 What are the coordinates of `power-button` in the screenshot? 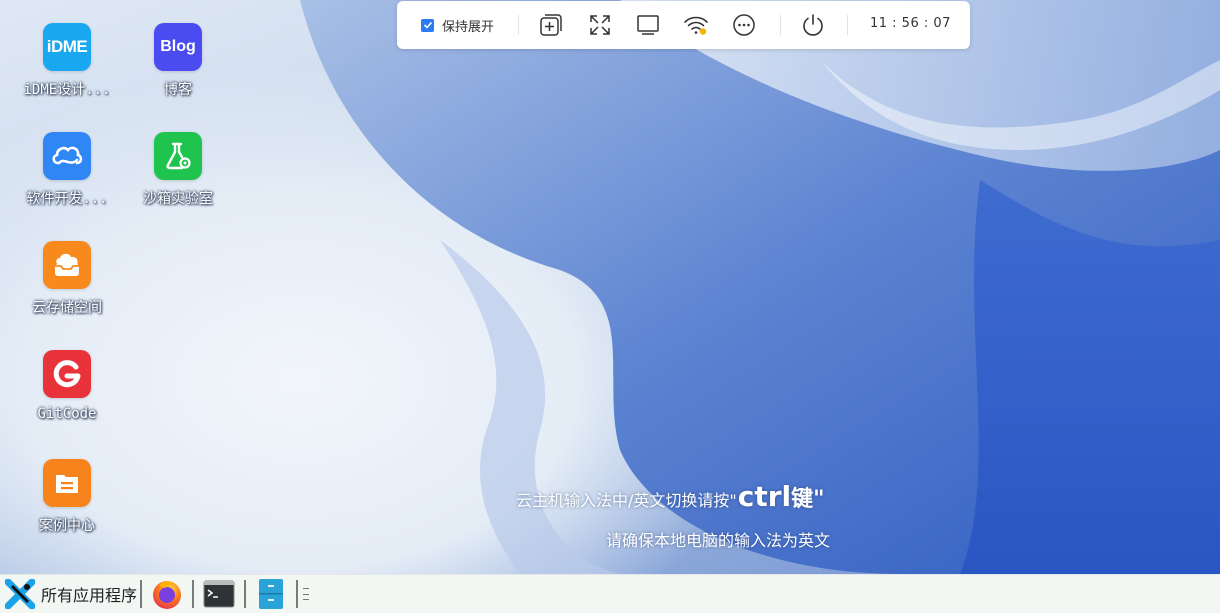 It's located at (813, 25).